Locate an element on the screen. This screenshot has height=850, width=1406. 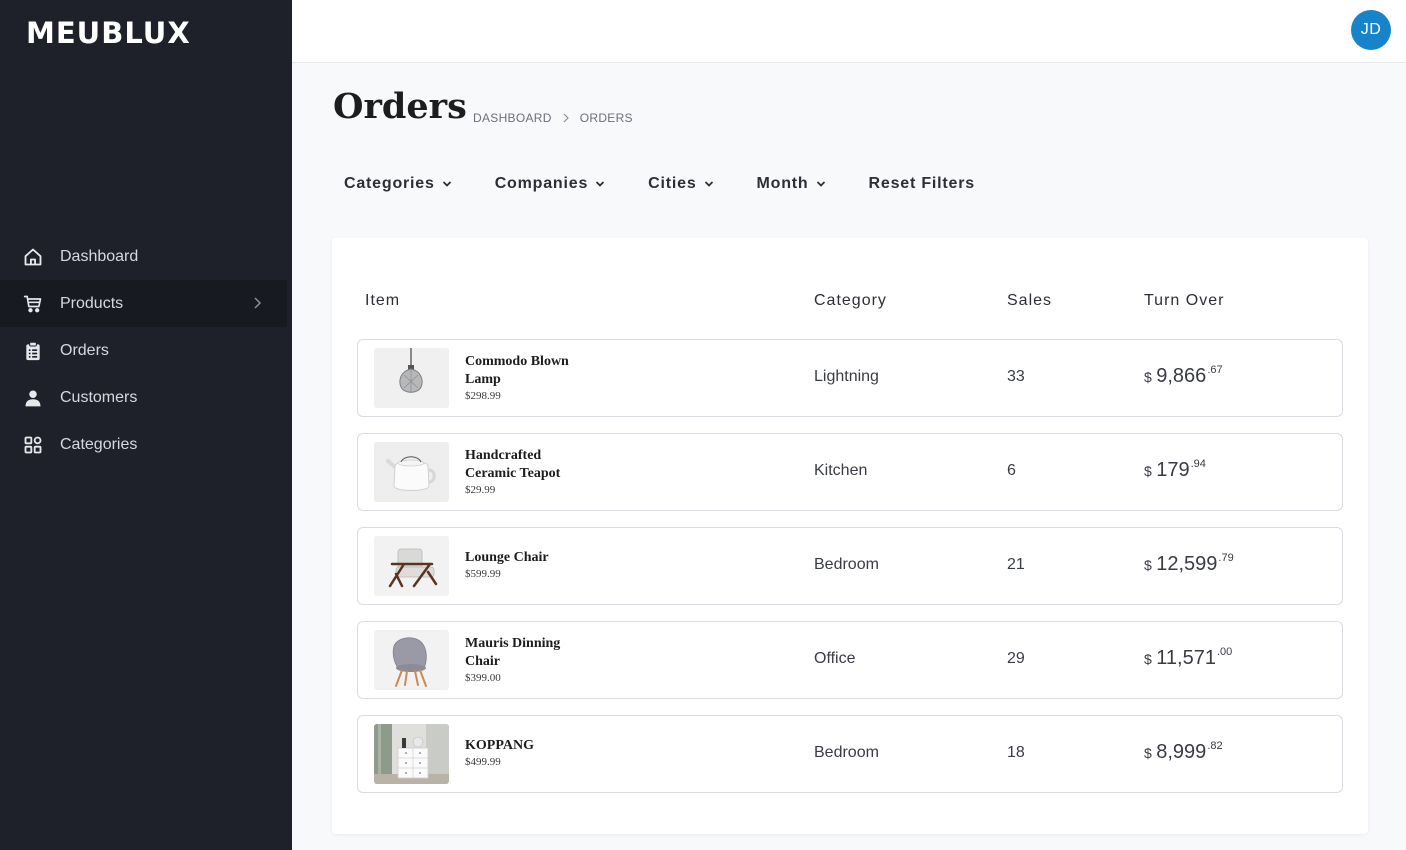
category-cell: Kitchen is located at coordinates (841, 470).